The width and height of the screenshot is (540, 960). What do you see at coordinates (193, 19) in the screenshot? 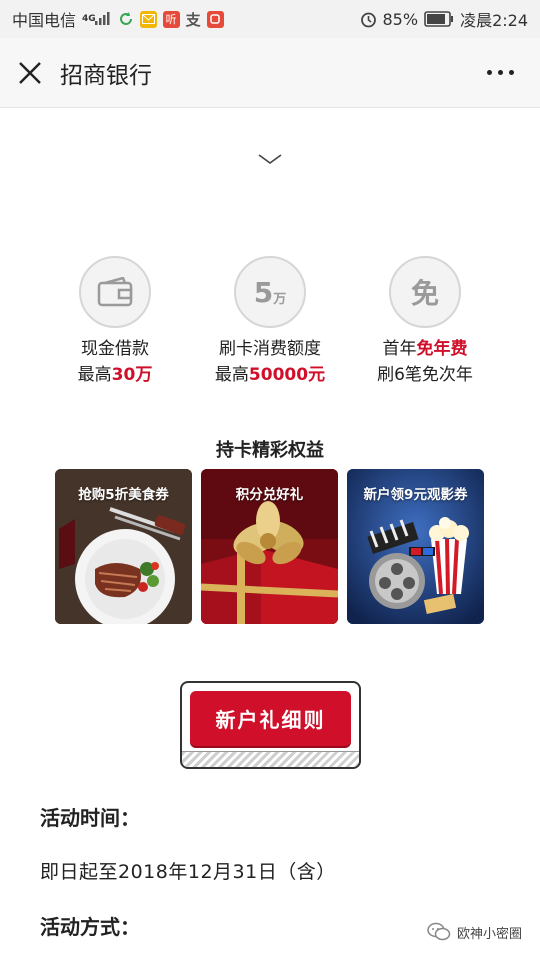
I see `alipay-icon: 支` at bounding box center [193, 19].